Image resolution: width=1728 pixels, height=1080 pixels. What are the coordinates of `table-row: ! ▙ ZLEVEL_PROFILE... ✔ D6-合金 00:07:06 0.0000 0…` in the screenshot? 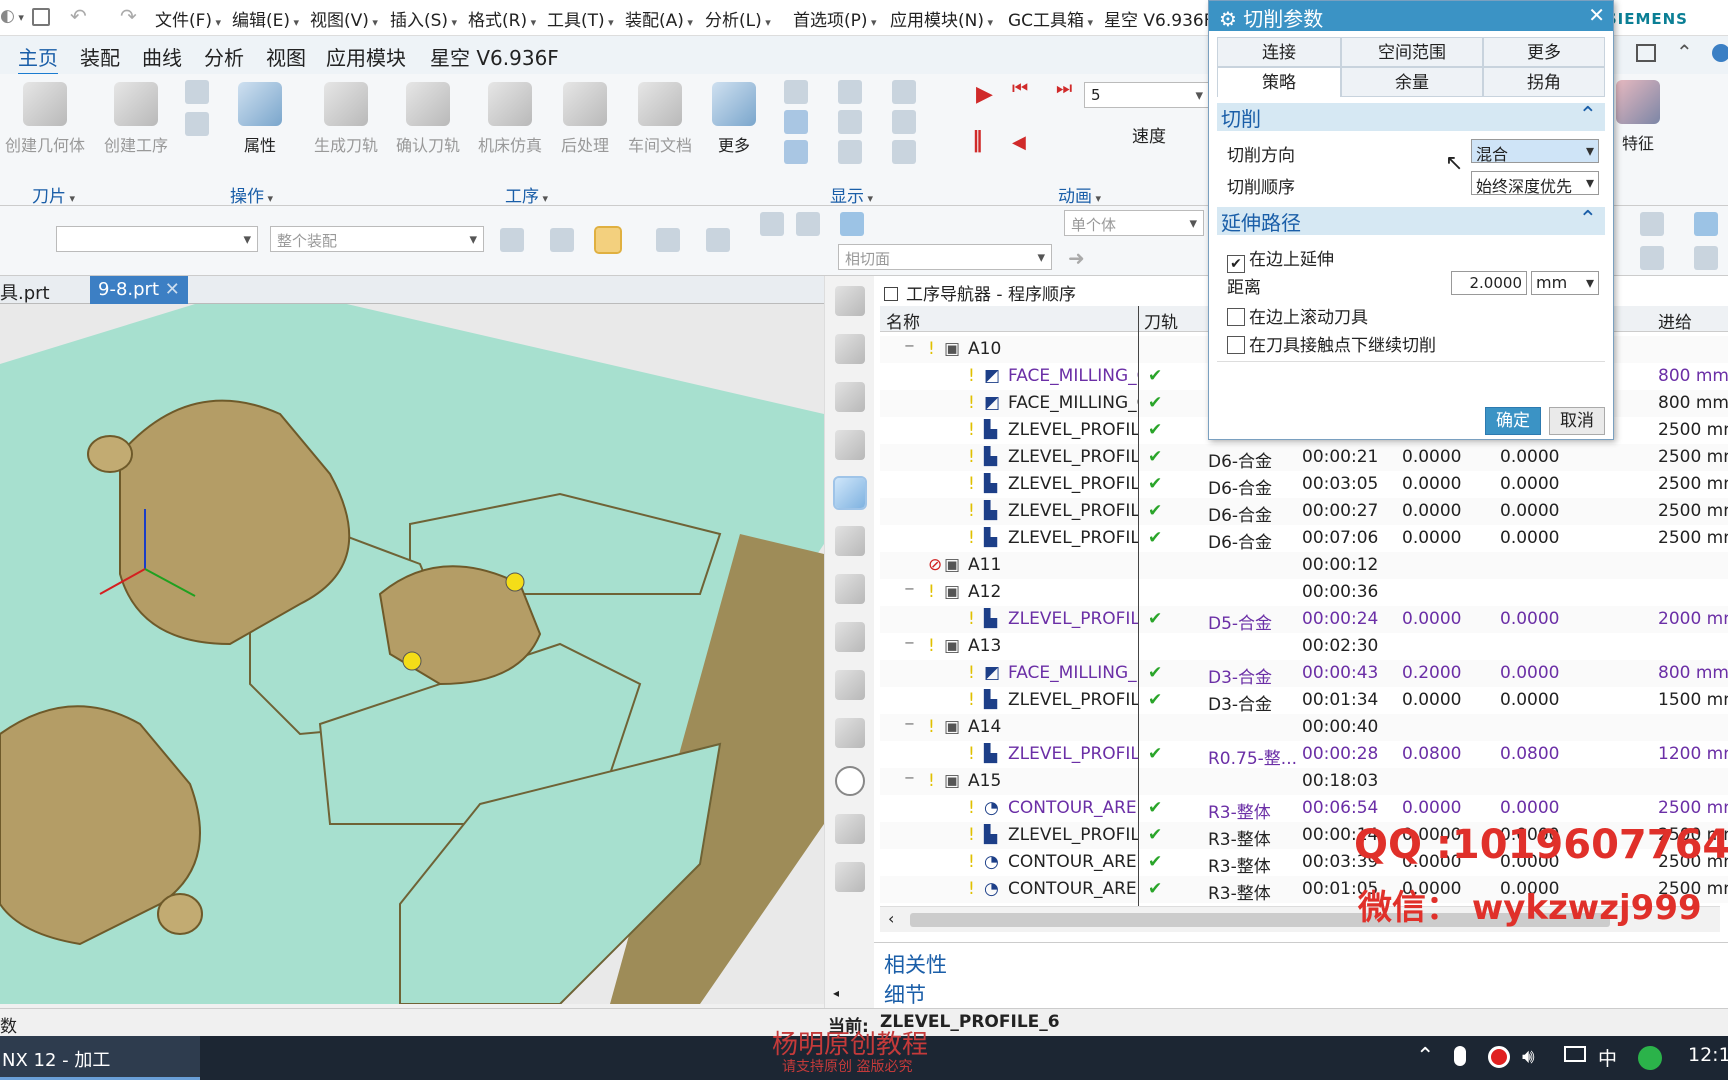 It's located at (1304, 539).